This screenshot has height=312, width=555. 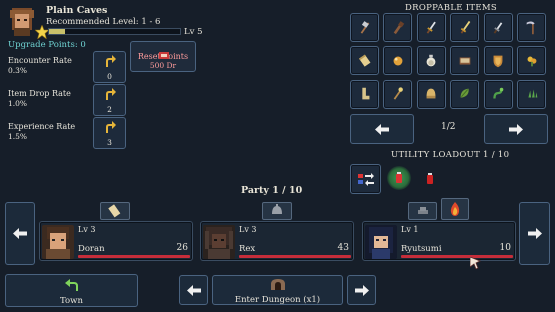 I want to click on drops-prev-button, so click(x=382, y=129).